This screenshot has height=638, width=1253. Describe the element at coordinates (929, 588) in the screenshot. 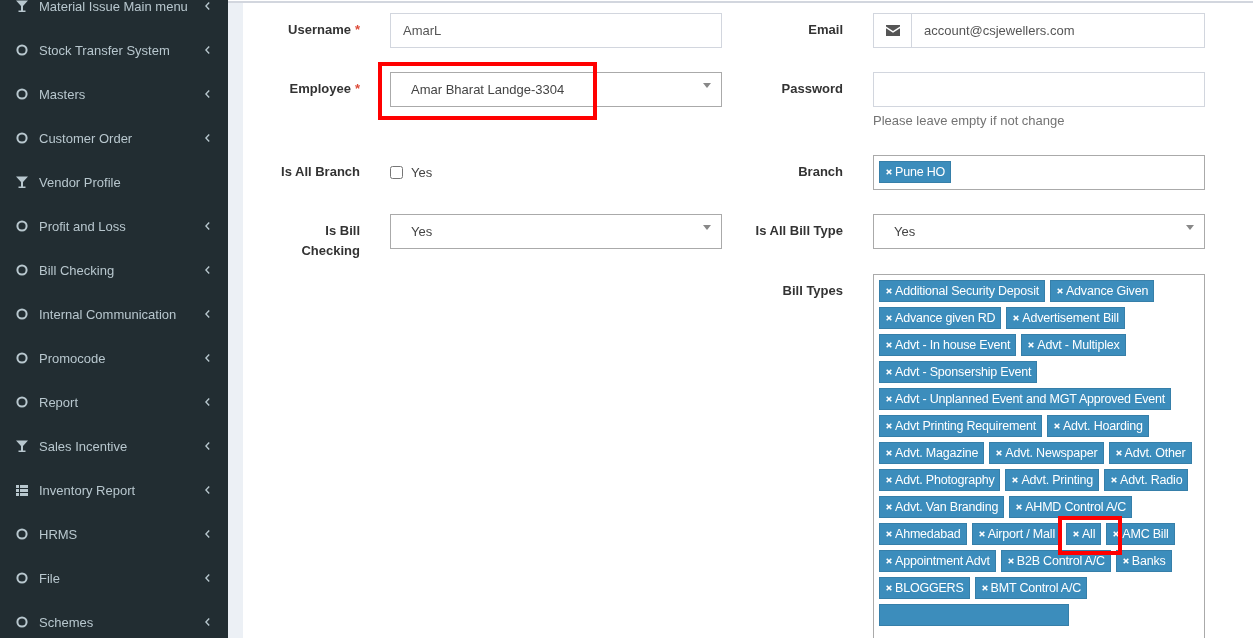

I see `tag-label: BLOGGERS` at that location.